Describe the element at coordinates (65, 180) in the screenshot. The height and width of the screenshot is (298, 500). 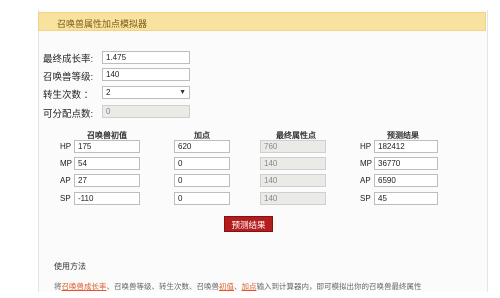
I see `row-label-ap: AP` at that location.